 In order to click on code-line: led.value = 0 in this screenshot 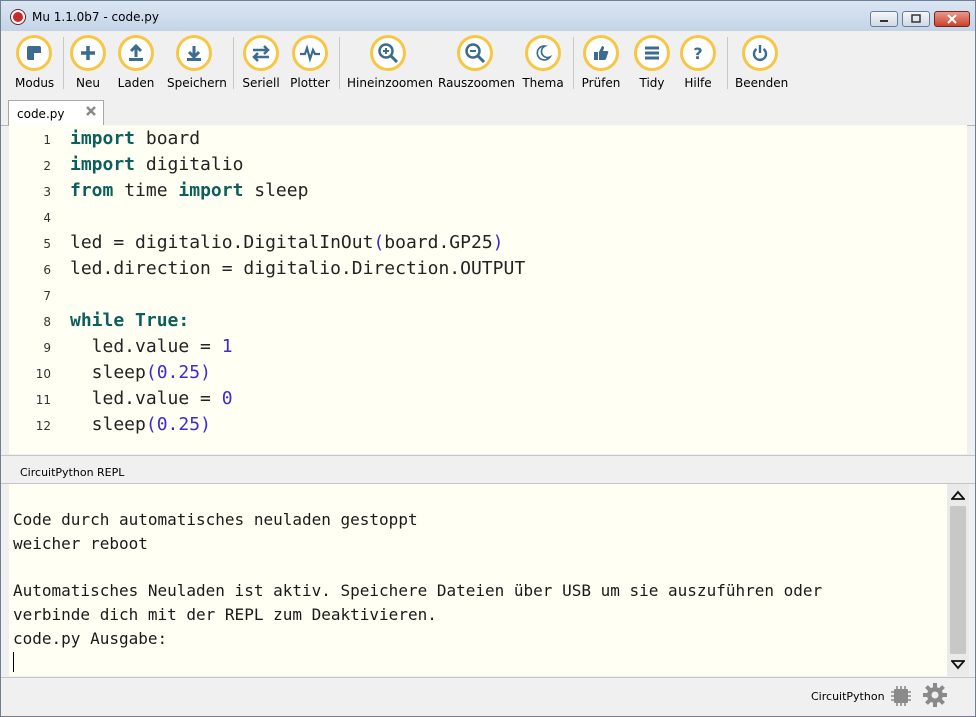, I will do `click(151, 399)`.